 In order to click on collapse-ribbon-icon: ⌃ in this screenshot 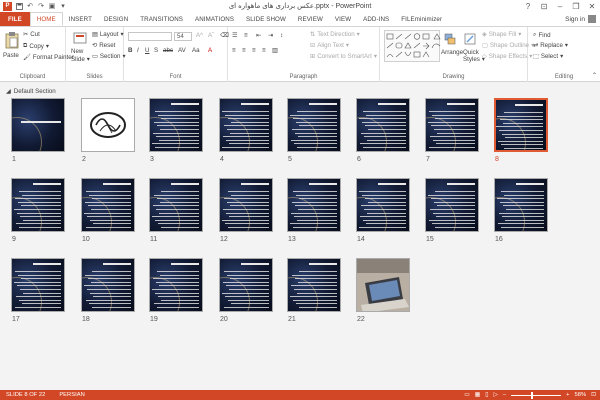, I will do `click(594, 75)`.